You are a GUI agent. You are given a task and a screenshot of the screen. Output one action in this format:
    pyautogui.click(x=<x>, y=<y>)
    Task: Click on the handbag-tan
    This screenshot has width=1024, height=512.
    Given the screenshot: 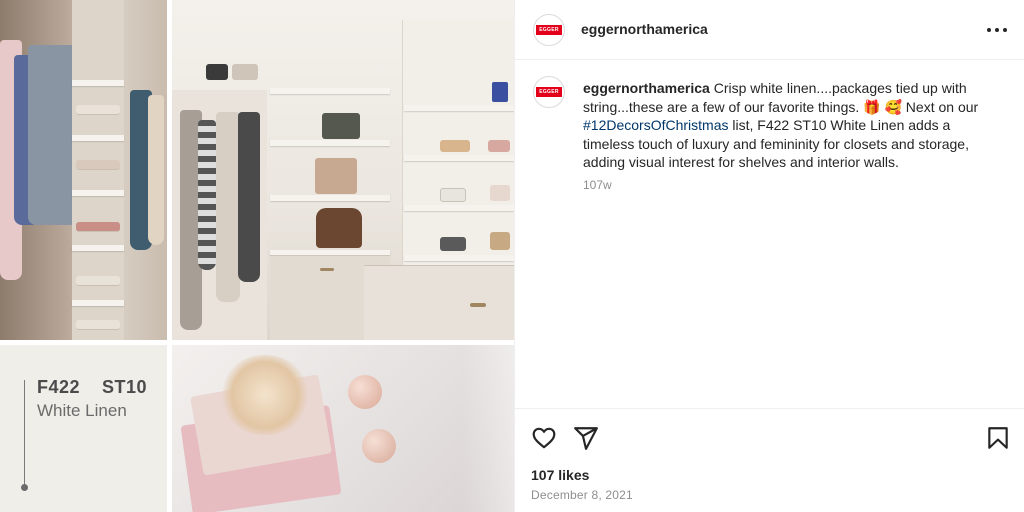 What is the action you would take?
    pyautogui.click(x=336, y=176)
    